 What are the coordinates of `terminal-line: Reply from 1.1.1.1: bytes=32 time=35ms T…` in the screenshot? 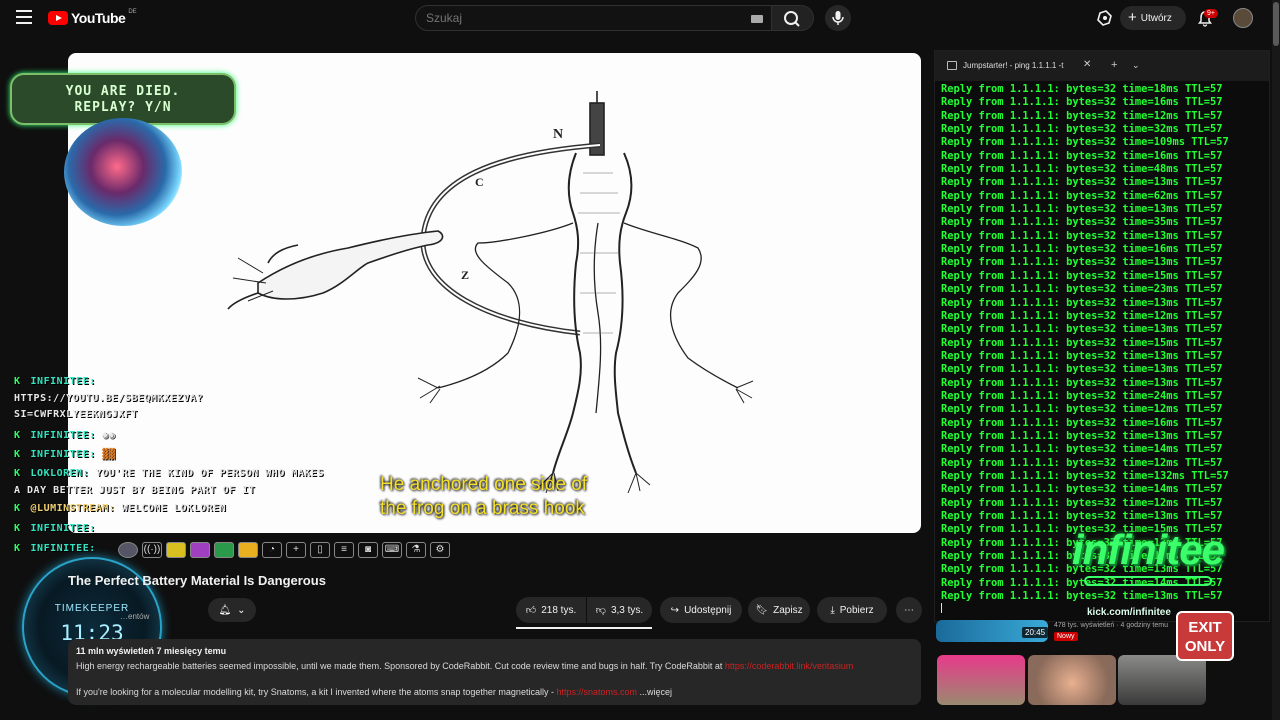 It's located at (1082, 222).